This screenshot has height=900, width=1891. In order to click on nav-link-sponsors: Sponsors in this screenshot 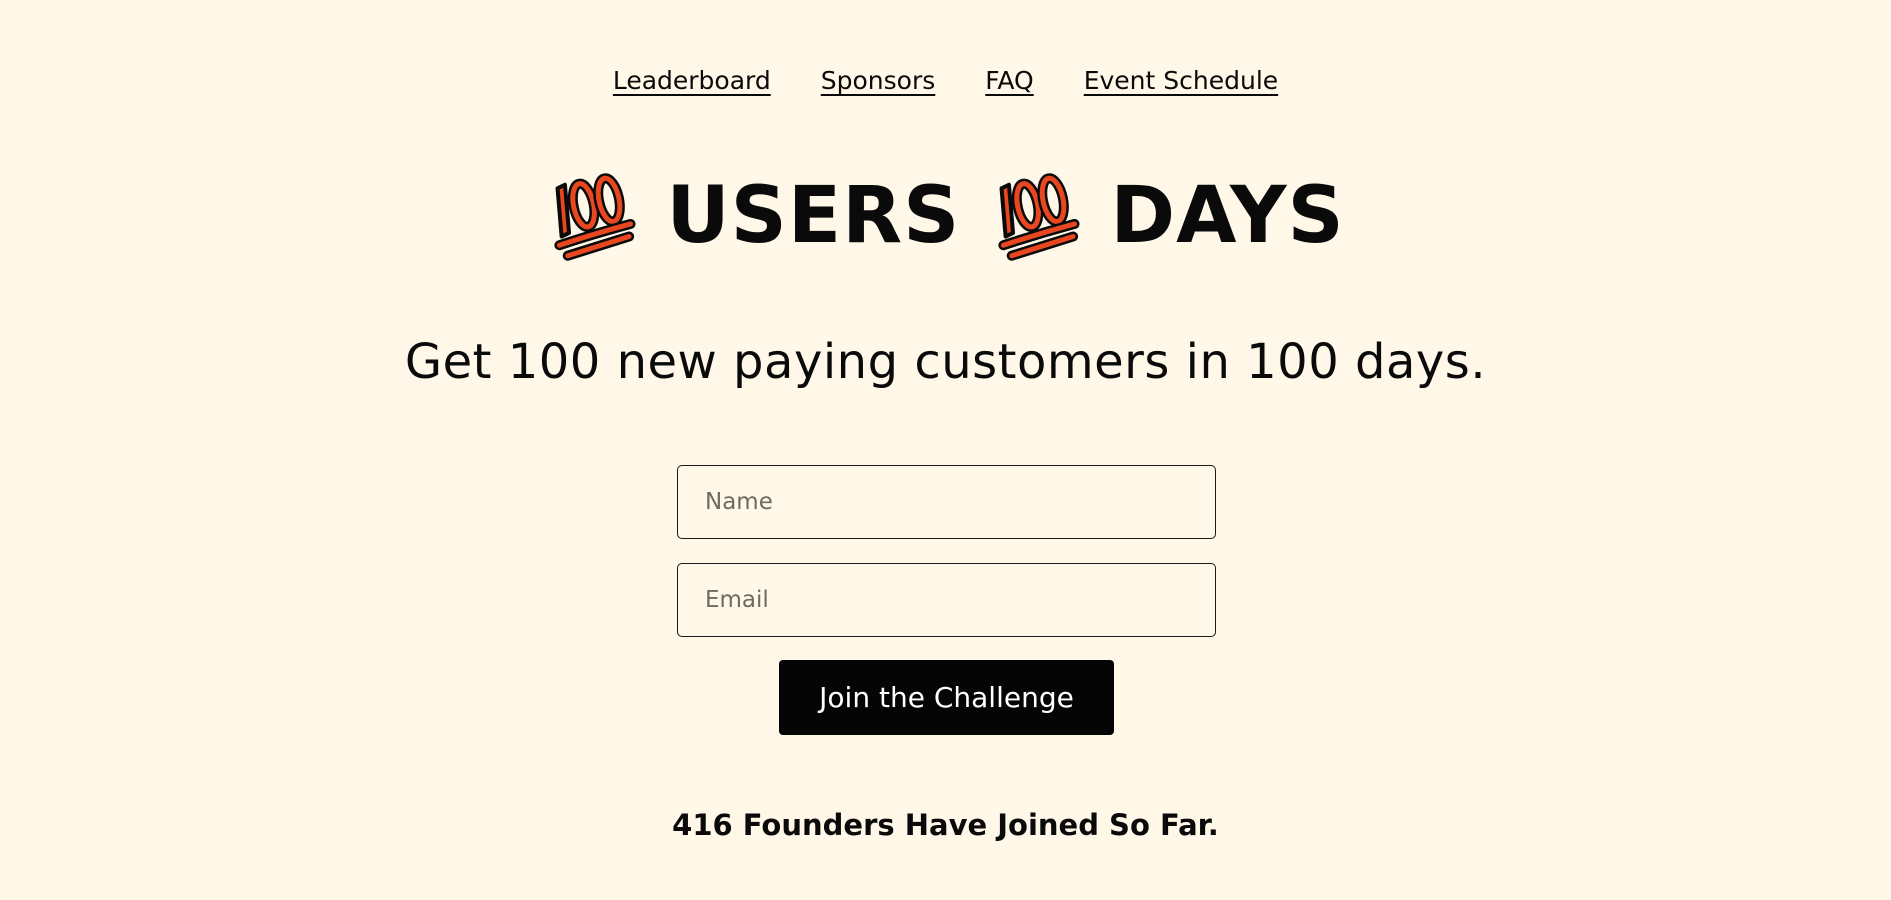, I will do `click(878, 80)`.